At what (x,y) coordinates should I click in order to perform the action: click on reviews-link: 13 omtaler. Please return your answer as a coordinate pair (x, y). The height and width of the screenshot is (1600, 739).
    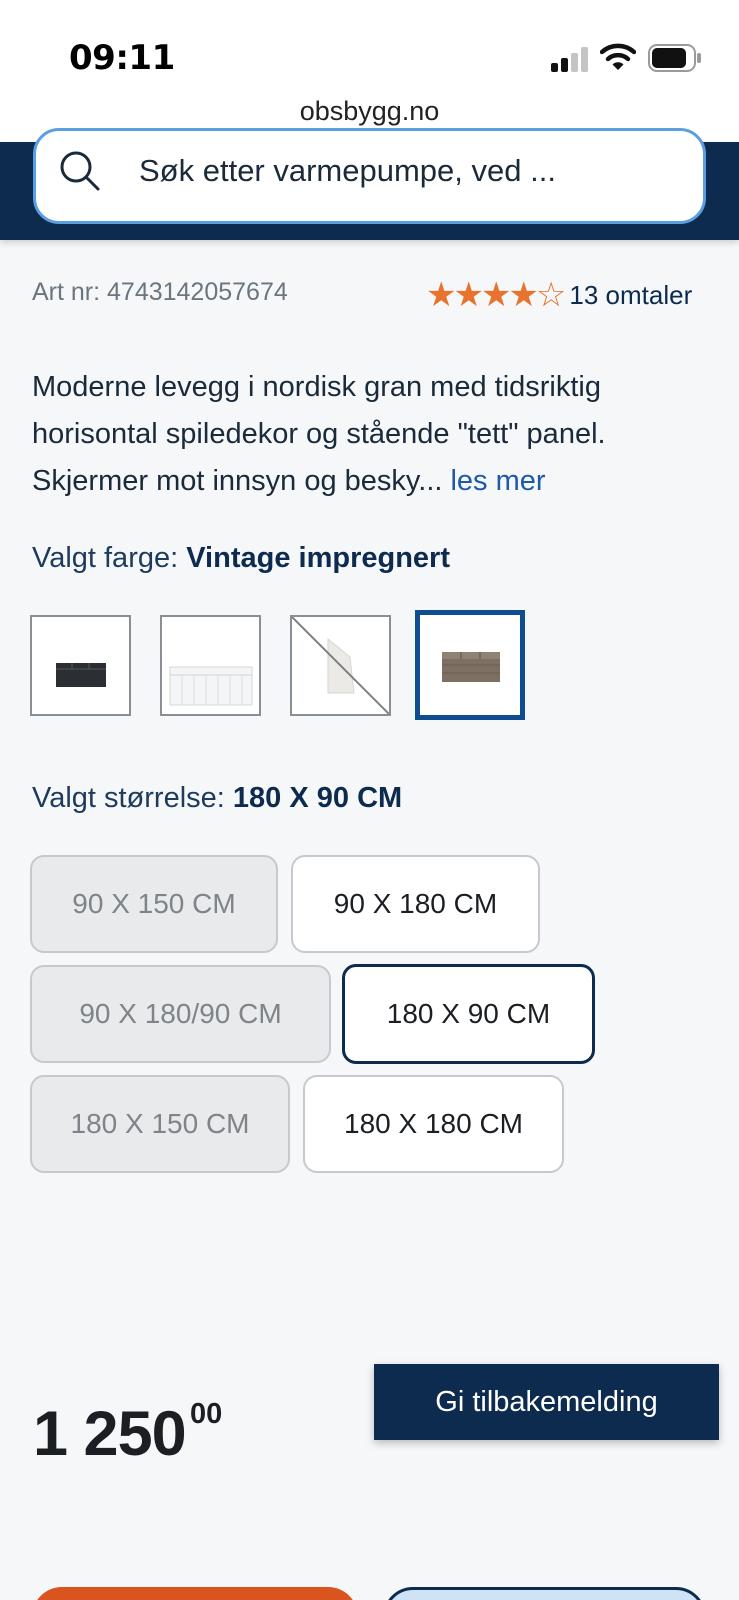
    Looking at the image, I should click on (630, 295).